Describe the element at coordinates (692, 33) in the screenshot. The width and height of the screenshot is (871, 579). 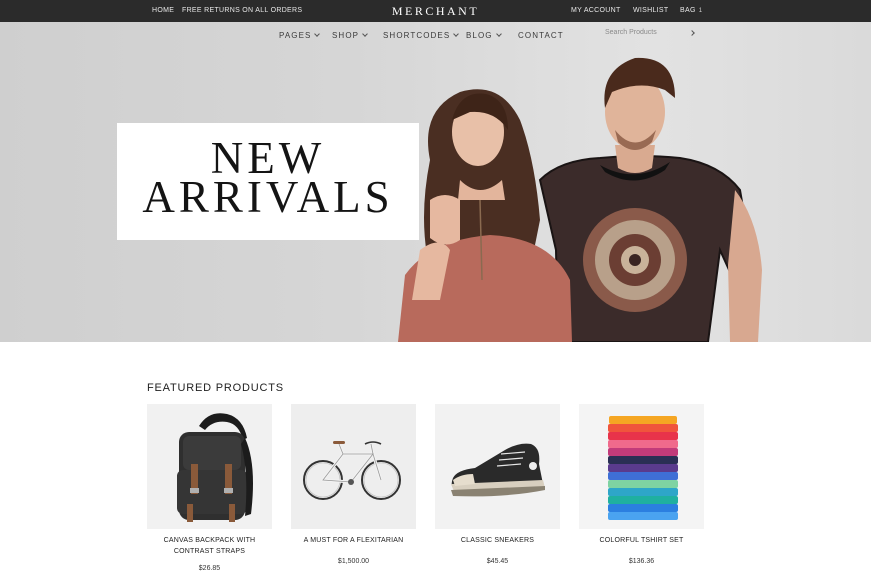
I see `search-submit-icon` at that location.